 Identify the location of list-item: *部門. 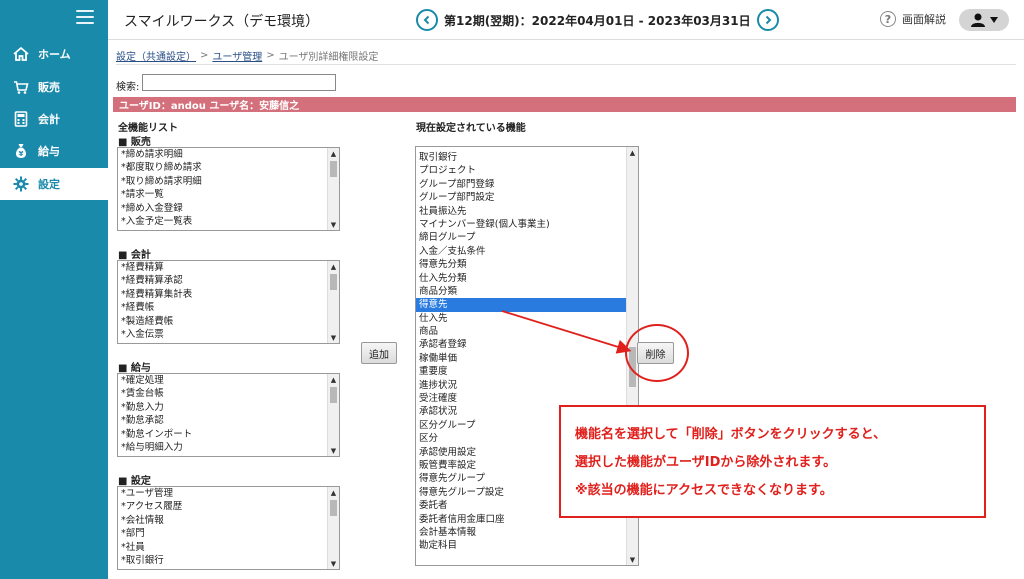
(222, 533).